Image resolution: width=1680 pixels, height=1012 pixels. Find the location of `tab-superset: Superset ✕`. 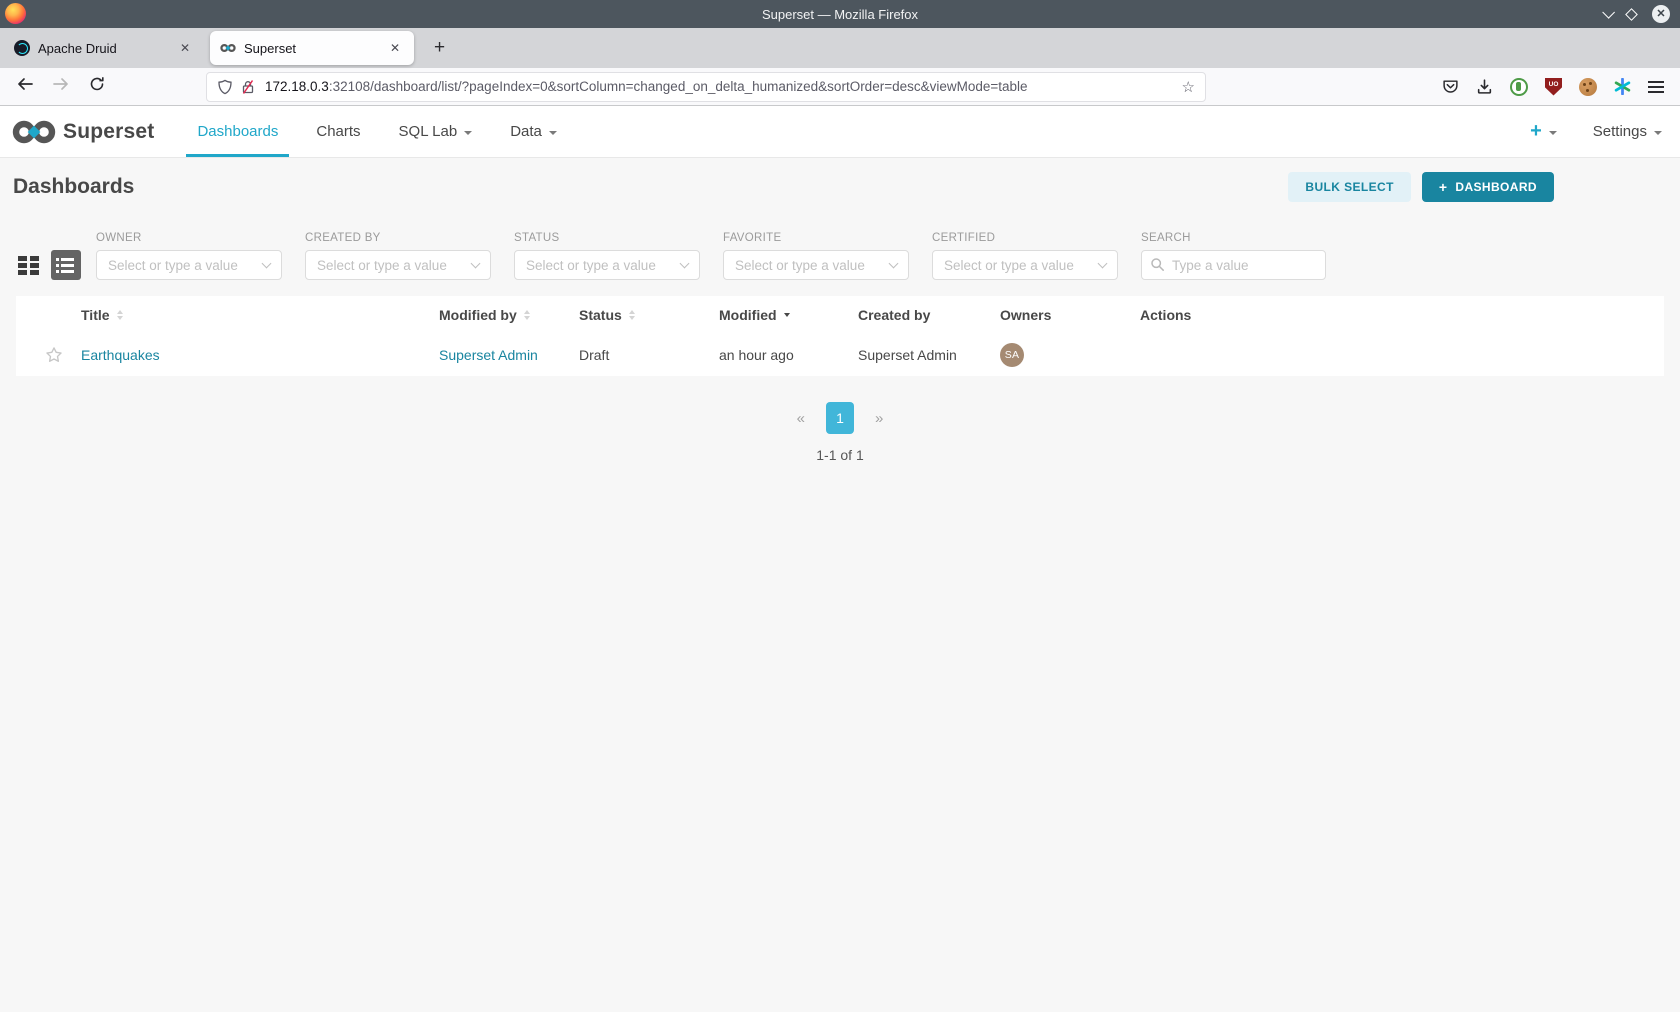

tab-superset: Superset ✕ is located at coordinates (312, 48).